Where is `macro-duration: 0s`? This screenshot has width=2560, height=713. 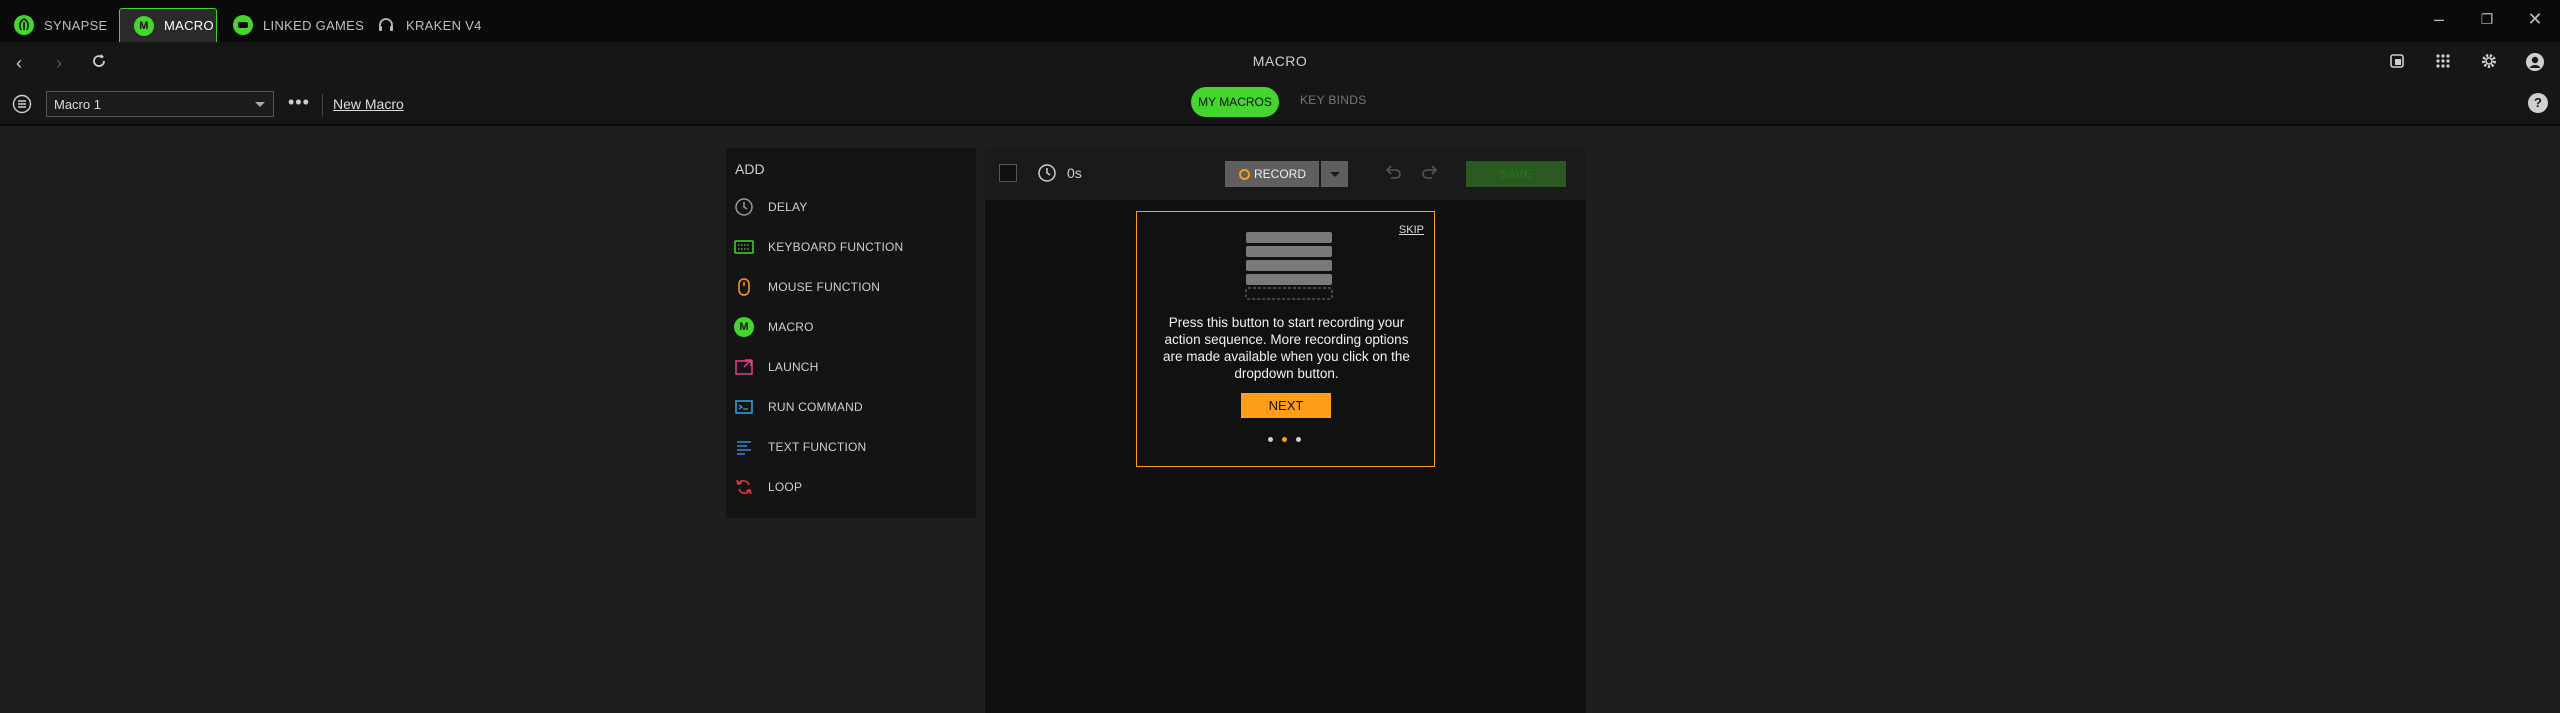 macro-duration: 0s is located at coordinates (1074, 173).